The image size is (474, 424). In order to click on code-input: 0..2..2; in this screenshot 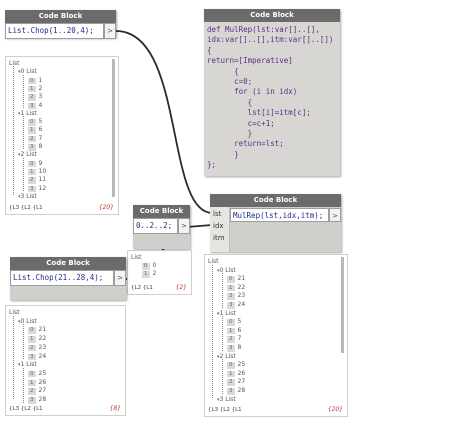, I will do `click(155, 226)`.